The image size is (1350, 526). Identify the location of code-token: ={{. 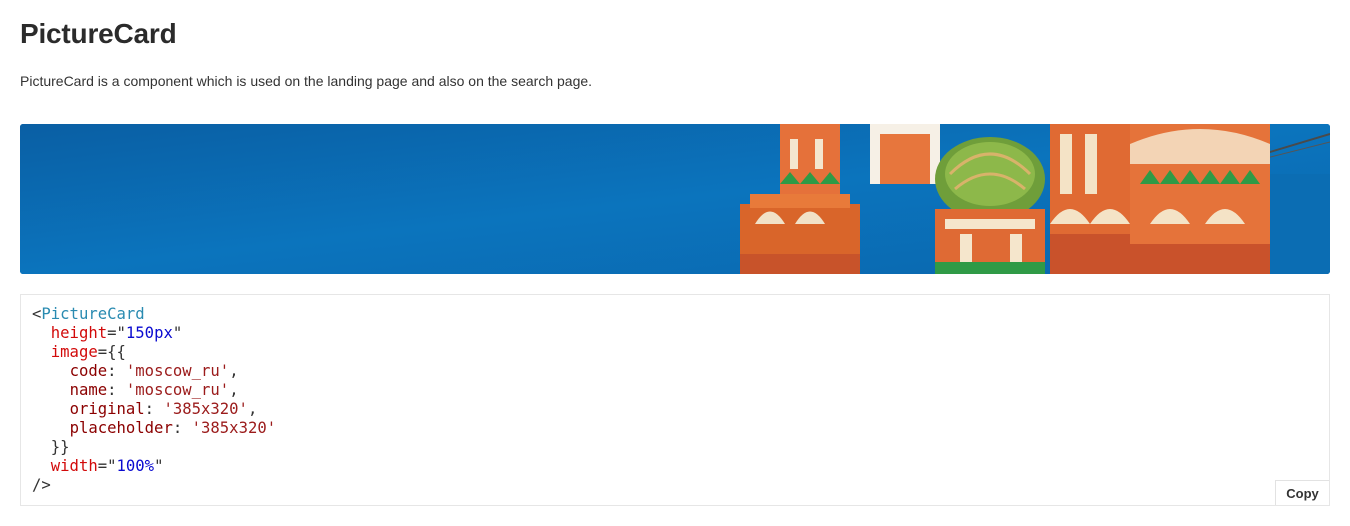
(111, 352).